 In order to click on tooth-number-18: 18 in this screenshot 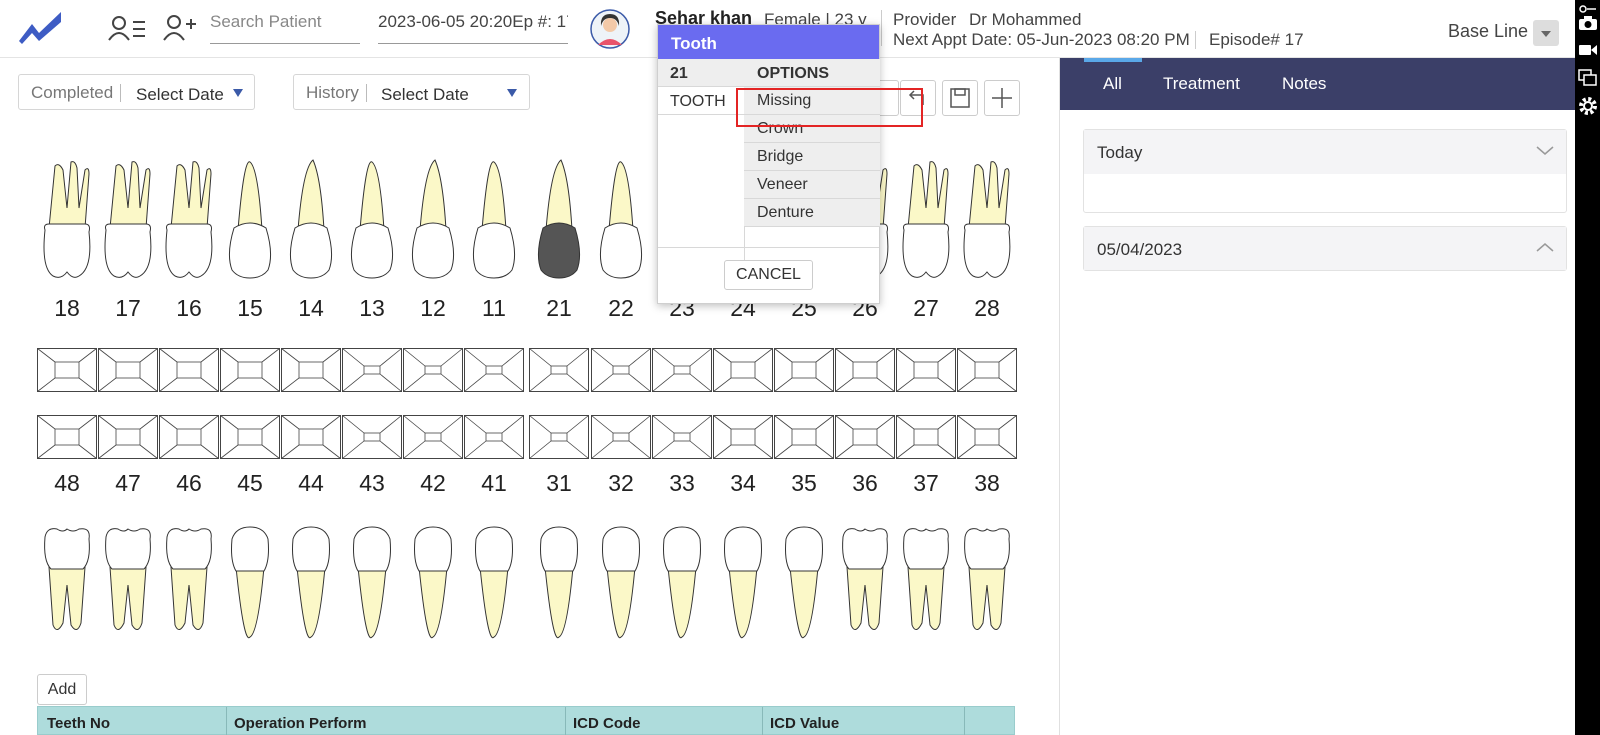, I will do `click(67, 308)`.